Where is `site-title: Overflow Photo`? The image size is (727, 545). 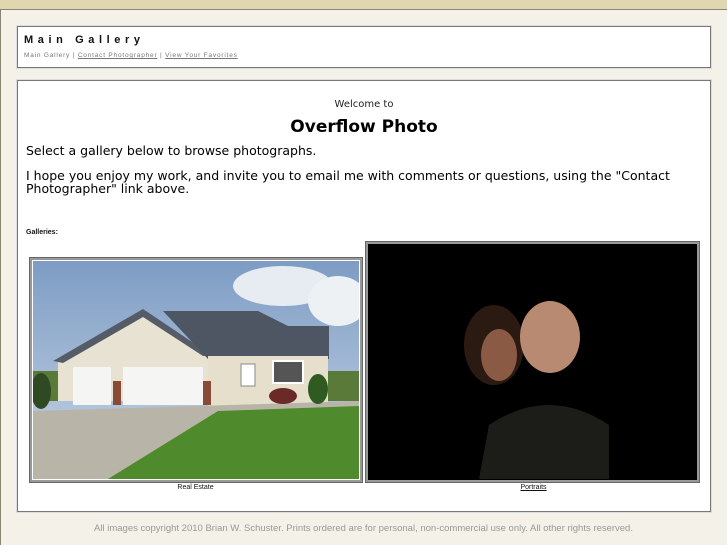 site-title: Overflow Photo is located at coordinates (364, 127).